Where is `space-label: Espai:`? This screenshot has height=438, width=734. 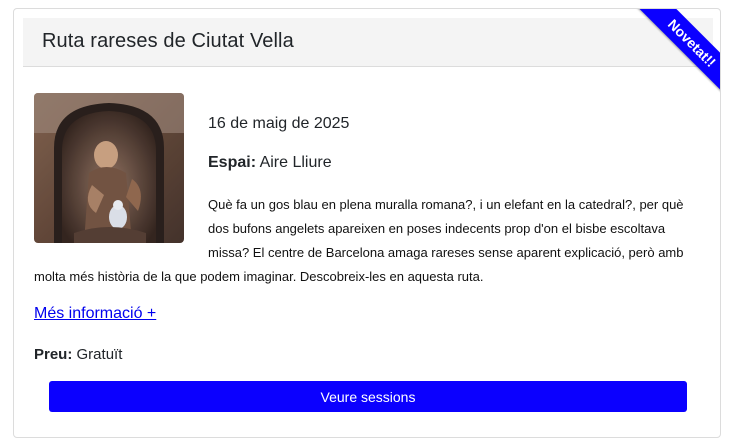 space-label: Espai: is located at coordinates (232, 162).